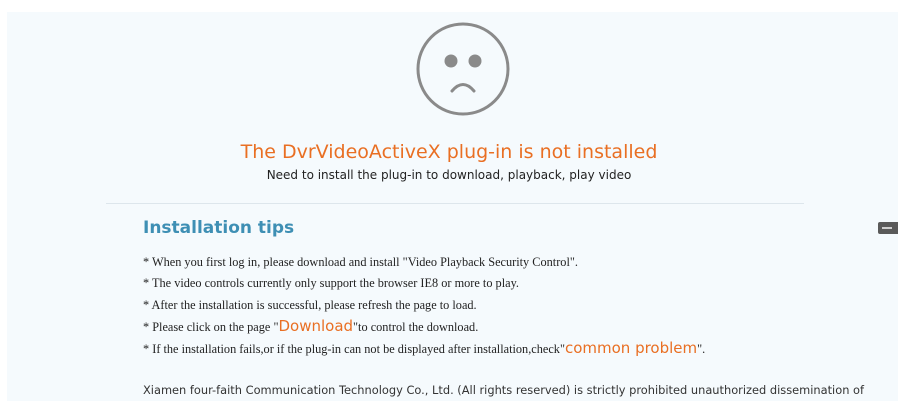  Describe the element at coordinates (315, 326) in the screenshot. I see `download-link: Download` at that location.